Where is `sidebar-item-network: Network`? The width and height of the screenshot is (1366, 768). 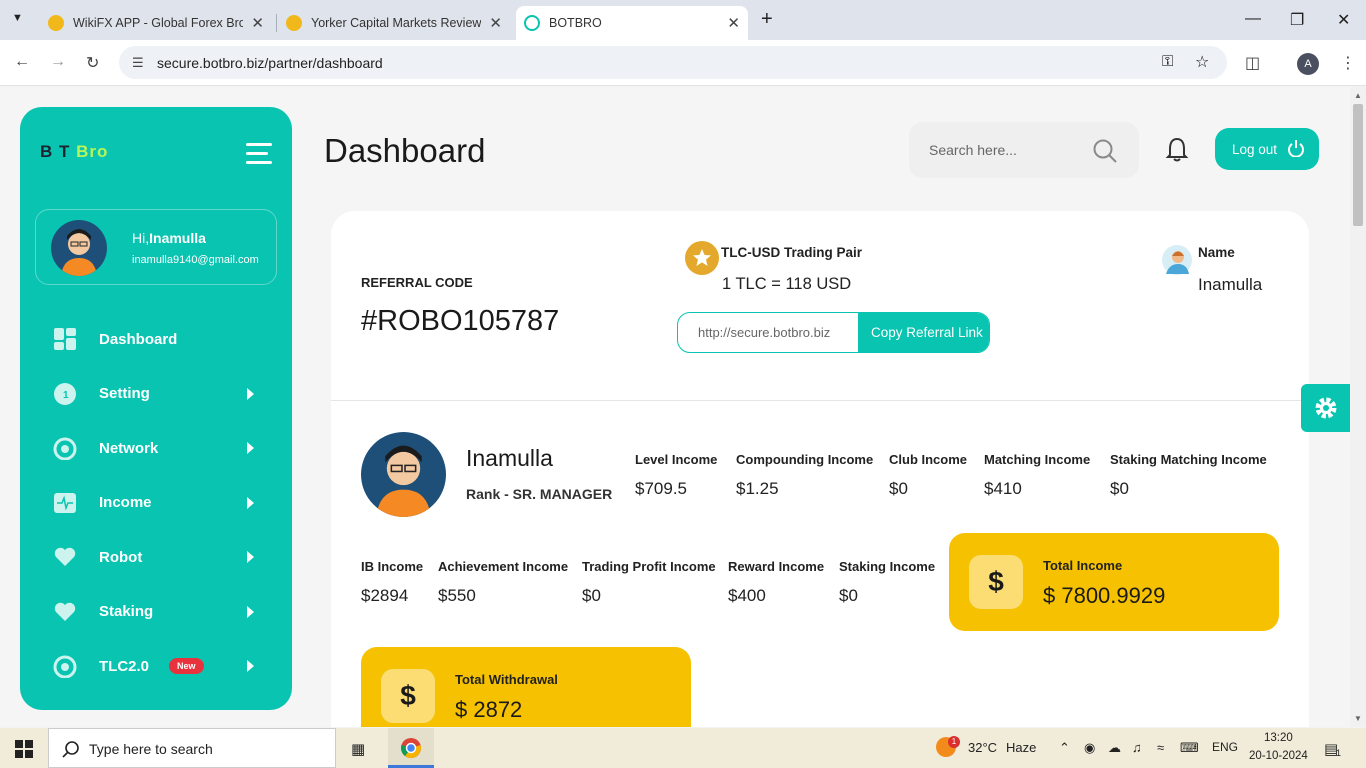 sidebar-item-network: Network is located at coordinates (156, 448).